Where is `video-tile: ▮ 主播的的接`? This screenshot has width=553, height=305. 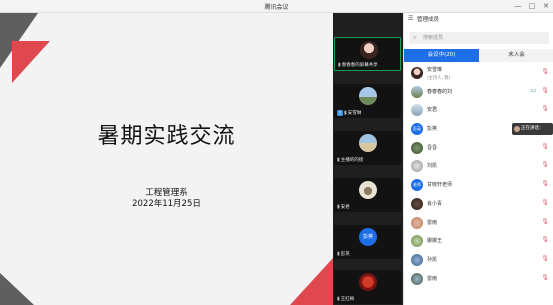
video-tile: ▮ 主播的的接 is located at coordinates (367, 148).